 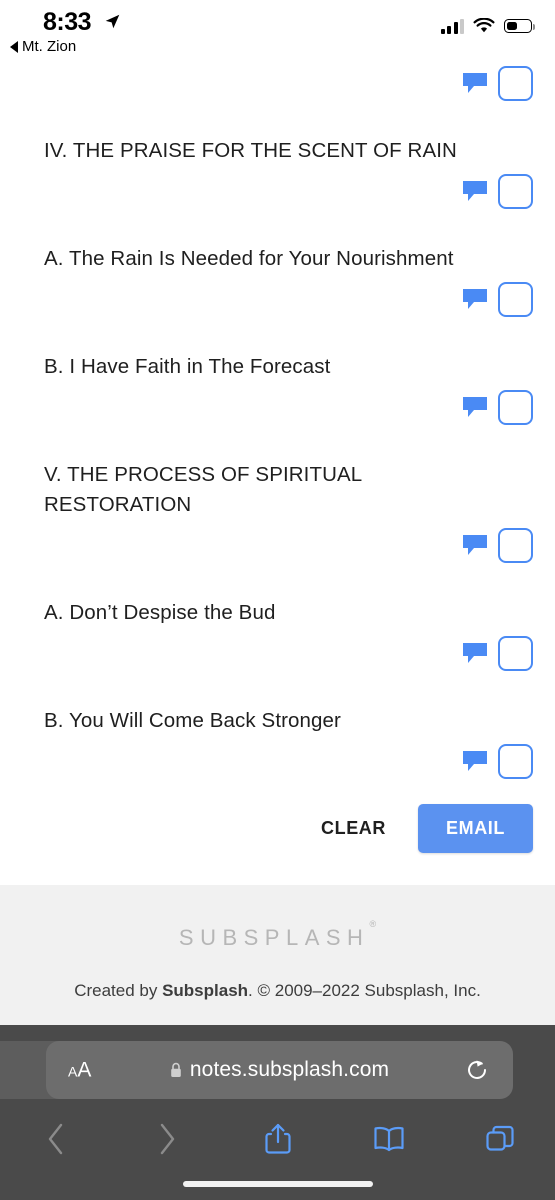 What do you see at coordinates (499, 1139) in the screenshot?
I see `tabs-icon` at bounding box center [499, 1139].